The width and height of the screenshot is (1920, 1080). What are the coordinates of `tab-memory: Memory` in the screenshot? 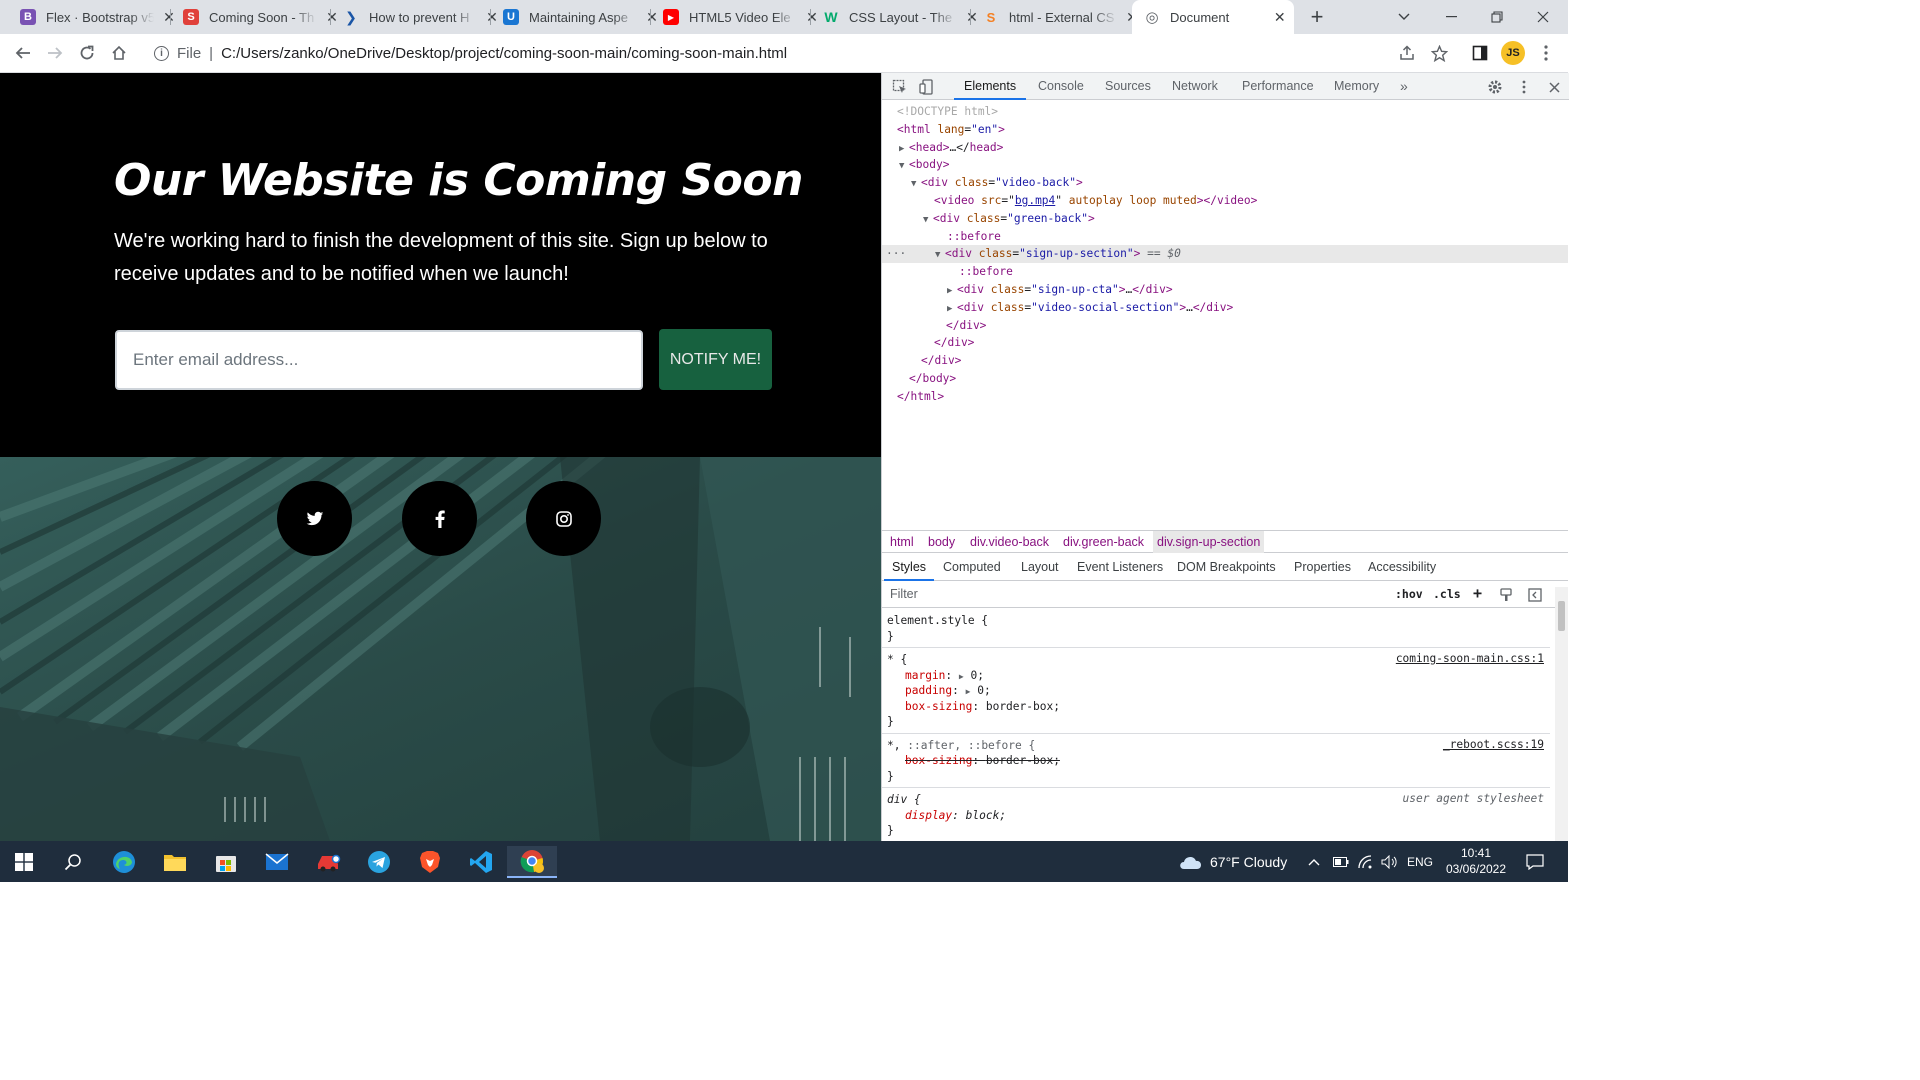 It's located at (1356, 86).